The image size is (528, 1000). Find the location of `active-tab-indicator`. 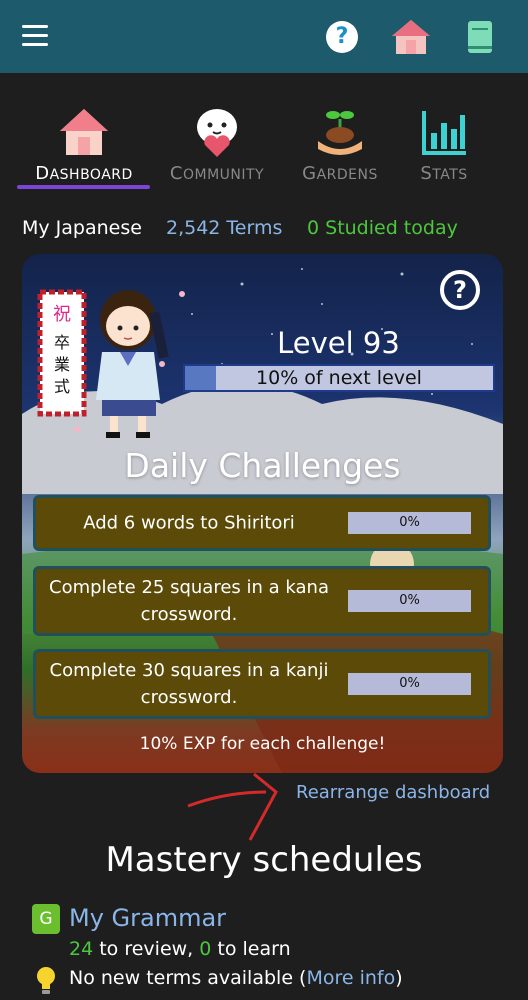

active-tab-indicator is located at coordinates (83, 187).